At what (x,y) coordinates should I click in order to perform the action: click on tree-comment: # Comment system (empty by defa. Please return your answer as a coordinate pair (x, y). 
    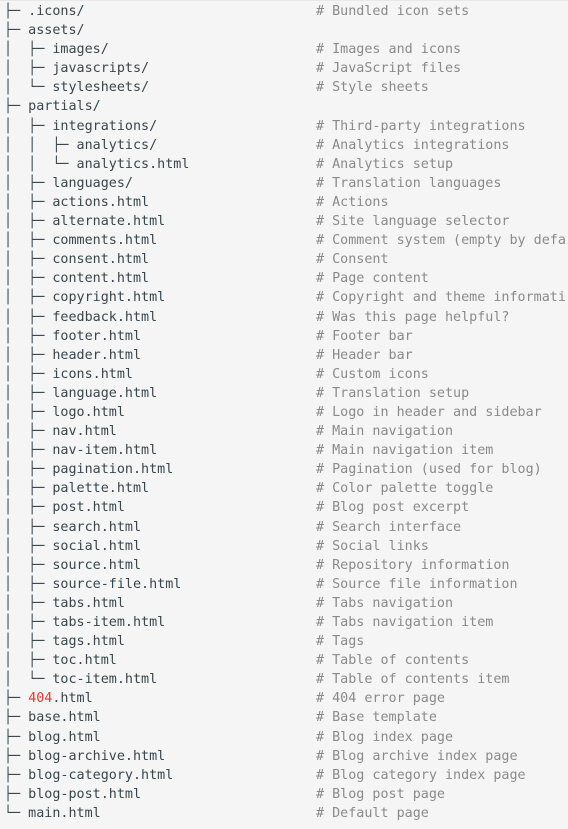
    Looking at the image, I should click on (441, 241).